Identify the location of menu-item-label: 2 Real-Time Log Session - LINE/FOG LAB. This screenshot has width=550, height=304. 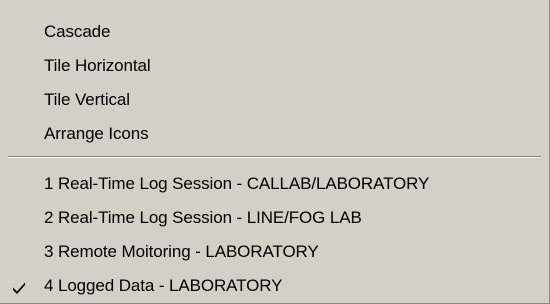
(203, 217).